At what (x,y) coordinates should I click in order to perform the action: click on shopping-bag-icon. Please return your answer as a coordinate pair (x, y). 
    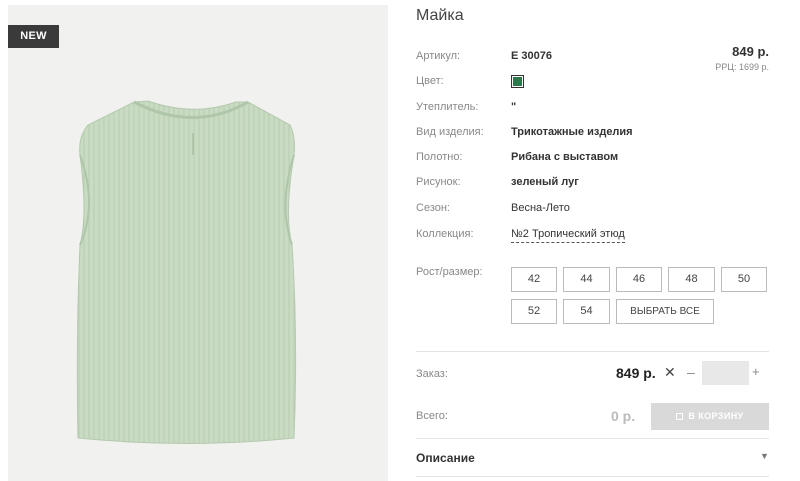
    Looking at the image, I should click on (680, 416).